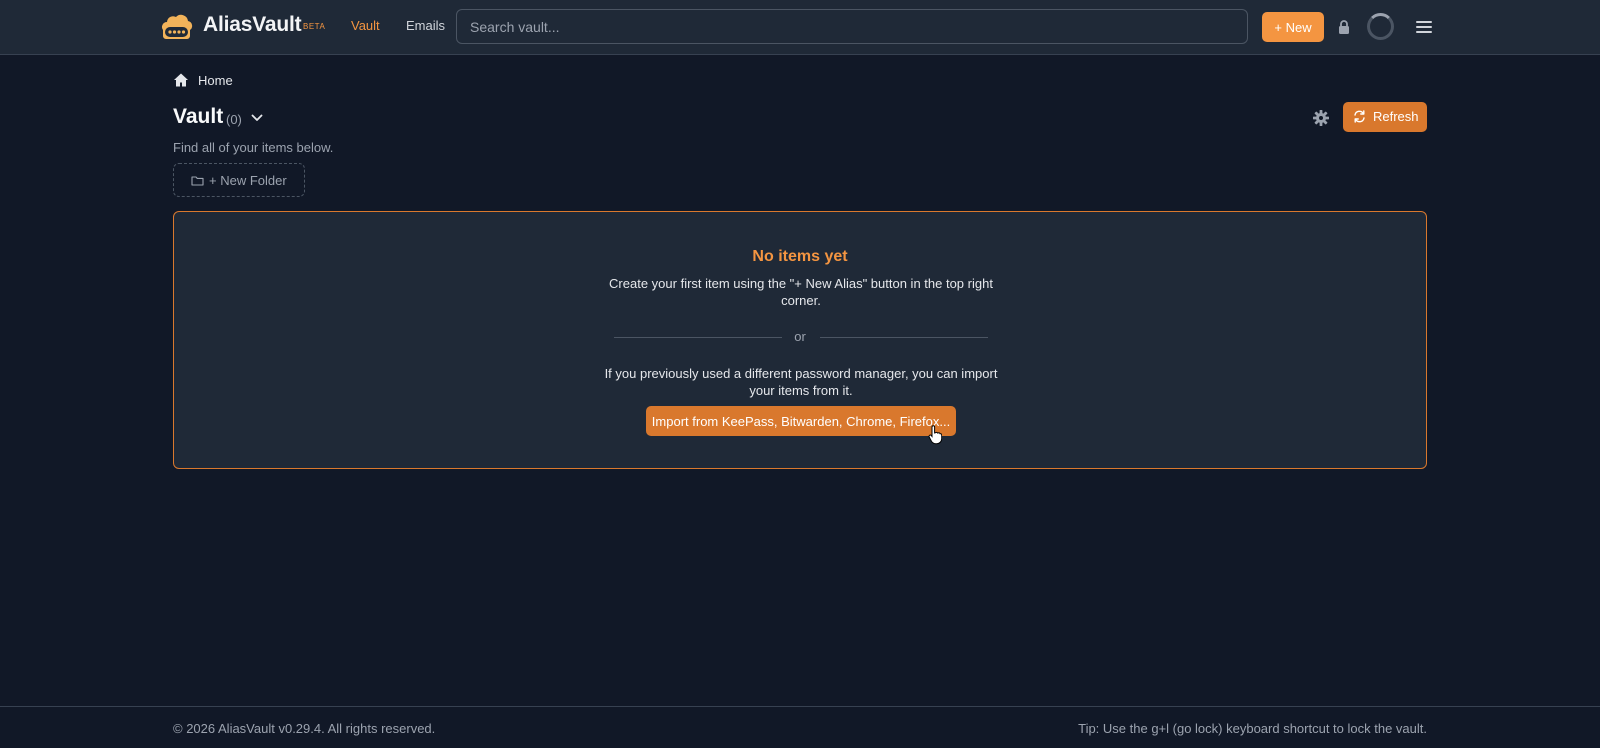  I want to click on item-count: (0), so click(234, 119).